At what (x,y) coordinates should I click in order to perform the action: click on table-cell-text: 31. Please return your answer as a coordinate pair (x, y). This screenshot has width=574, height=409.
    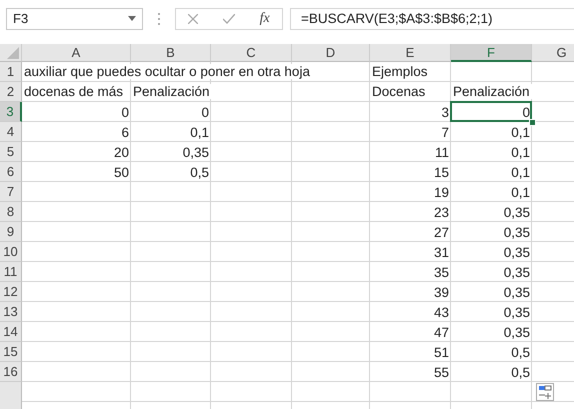
    Looking at the image, I should click on (441, 252).